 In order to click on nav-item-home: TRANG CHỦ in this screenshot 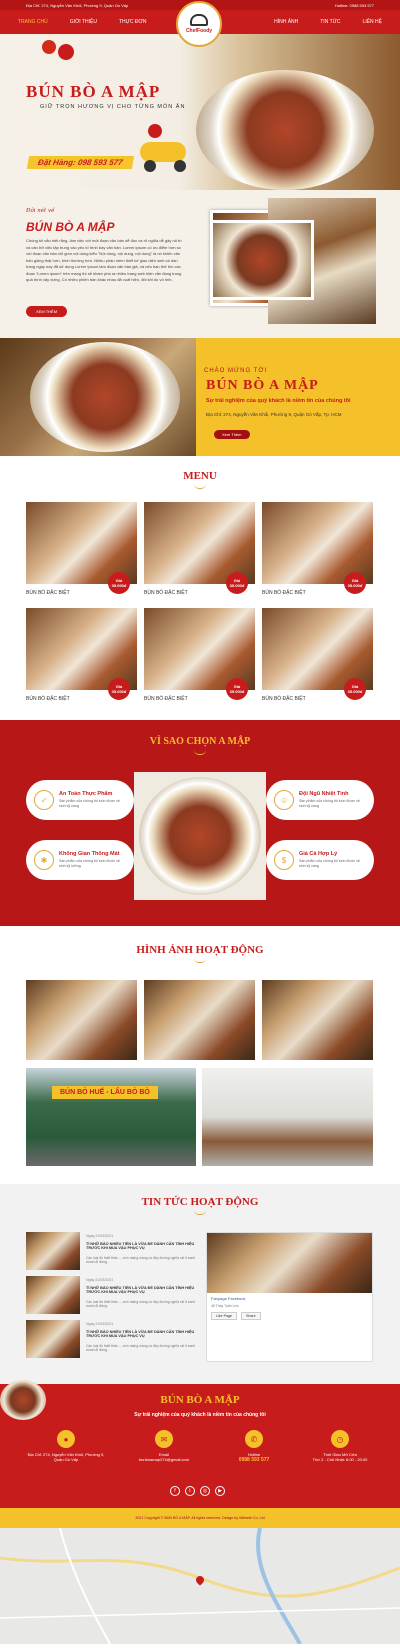, I will do `click(33, 22)`.